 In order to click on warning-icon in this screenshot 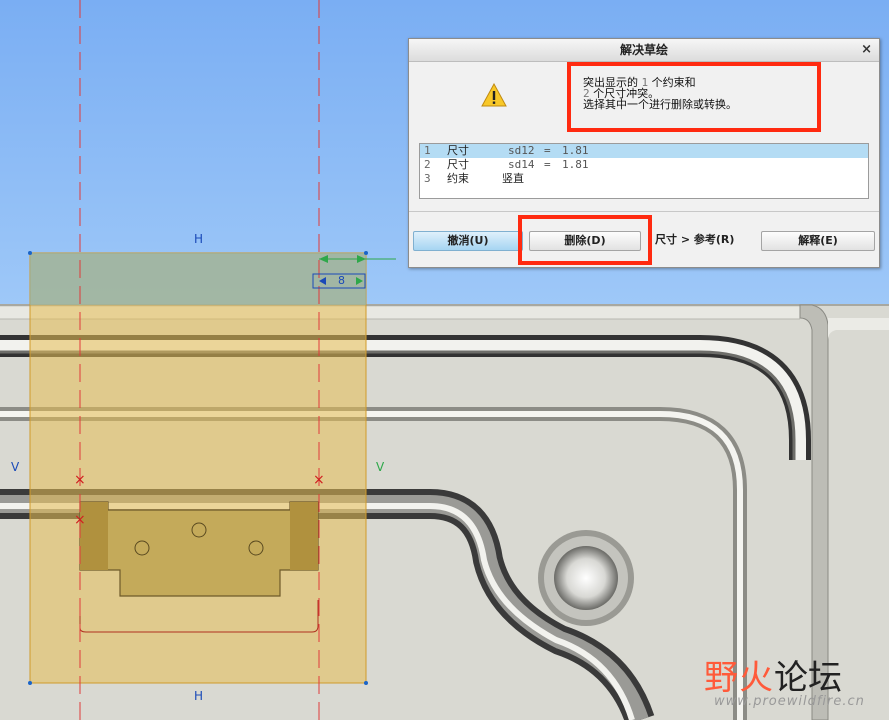, I will do `click(494, 95)`.